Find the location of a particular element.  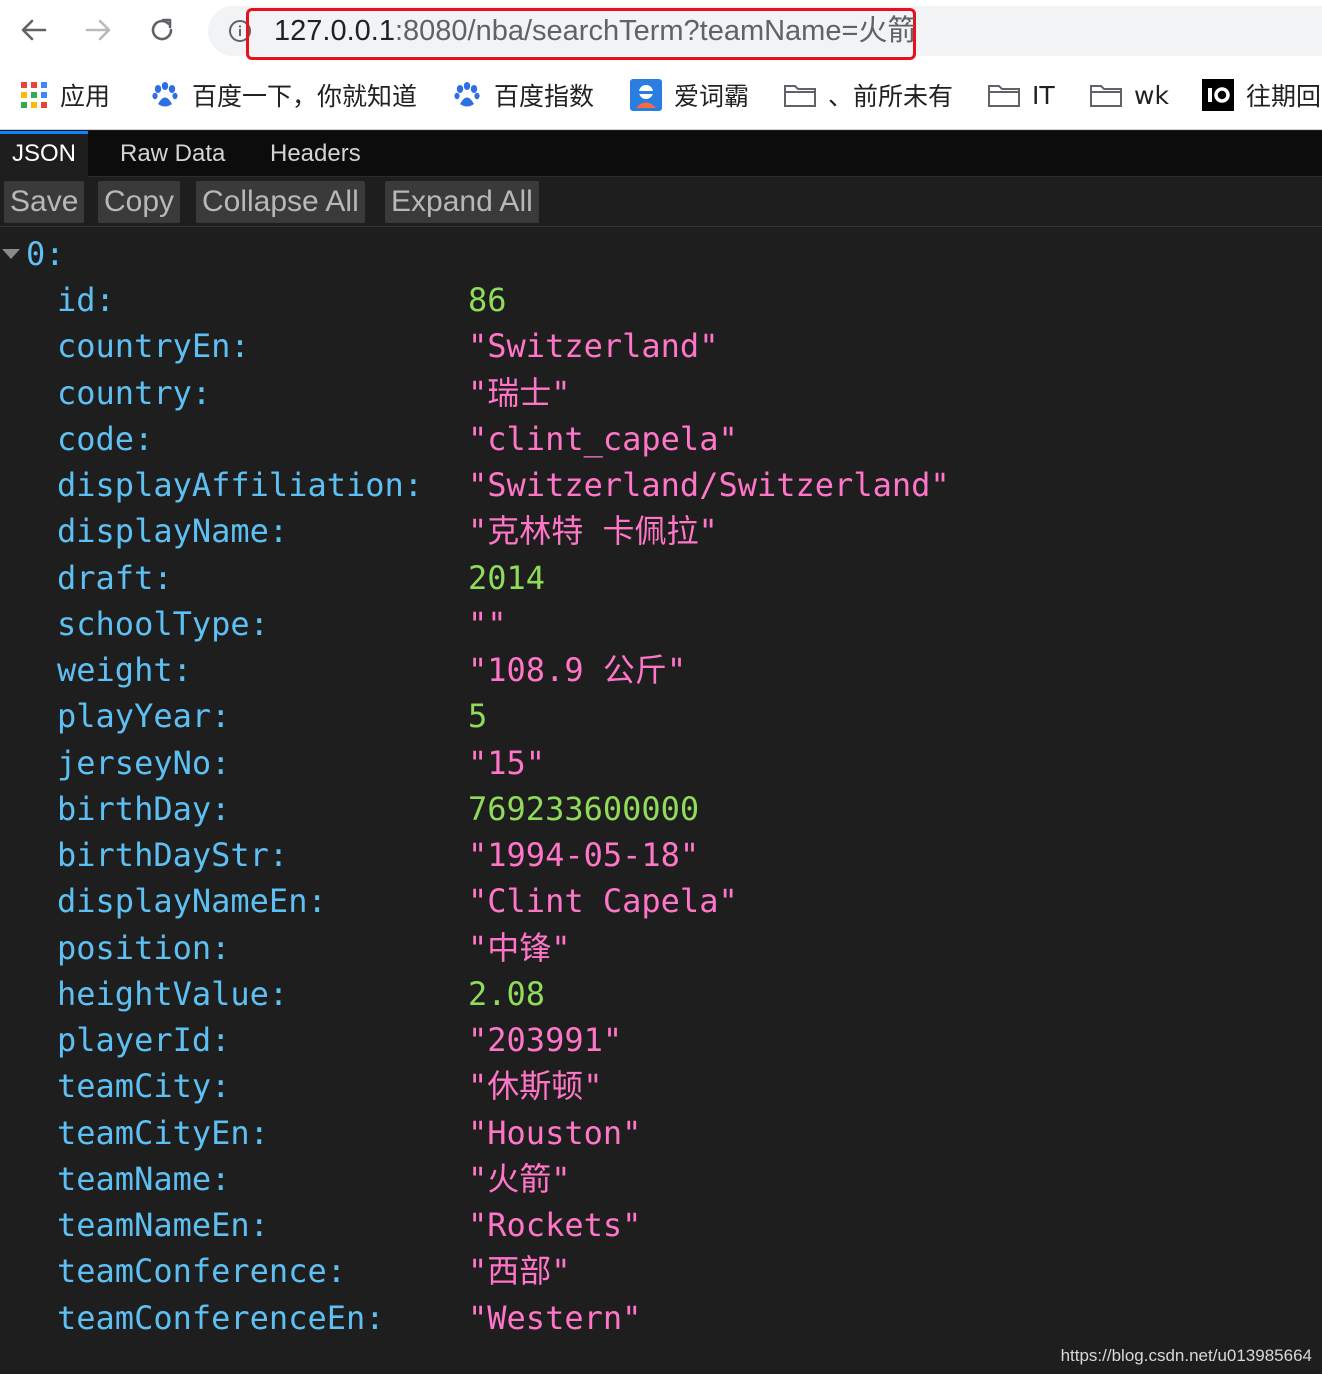

apps-grid-icon is located at coordinates (34, 95).